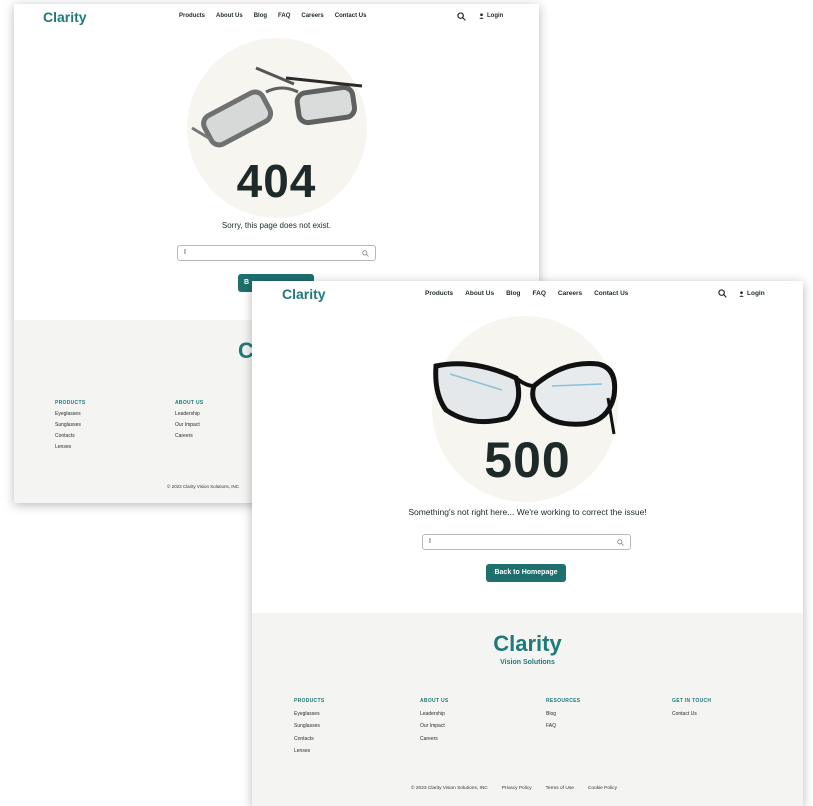 This screenshot has width=813, height=806. I want to click on footer-heading: RESOURCES, so click(563, 701).